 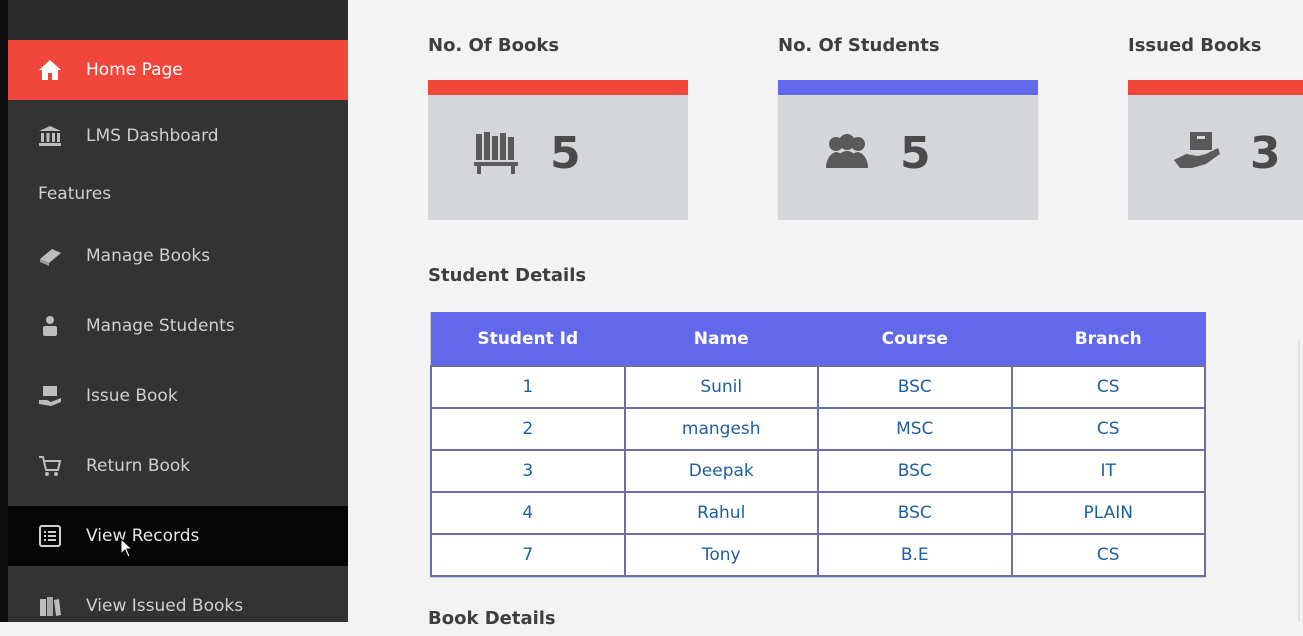 I want to click on sidebar-item-manage-books: Manage Books, so click(x=178, y=256).